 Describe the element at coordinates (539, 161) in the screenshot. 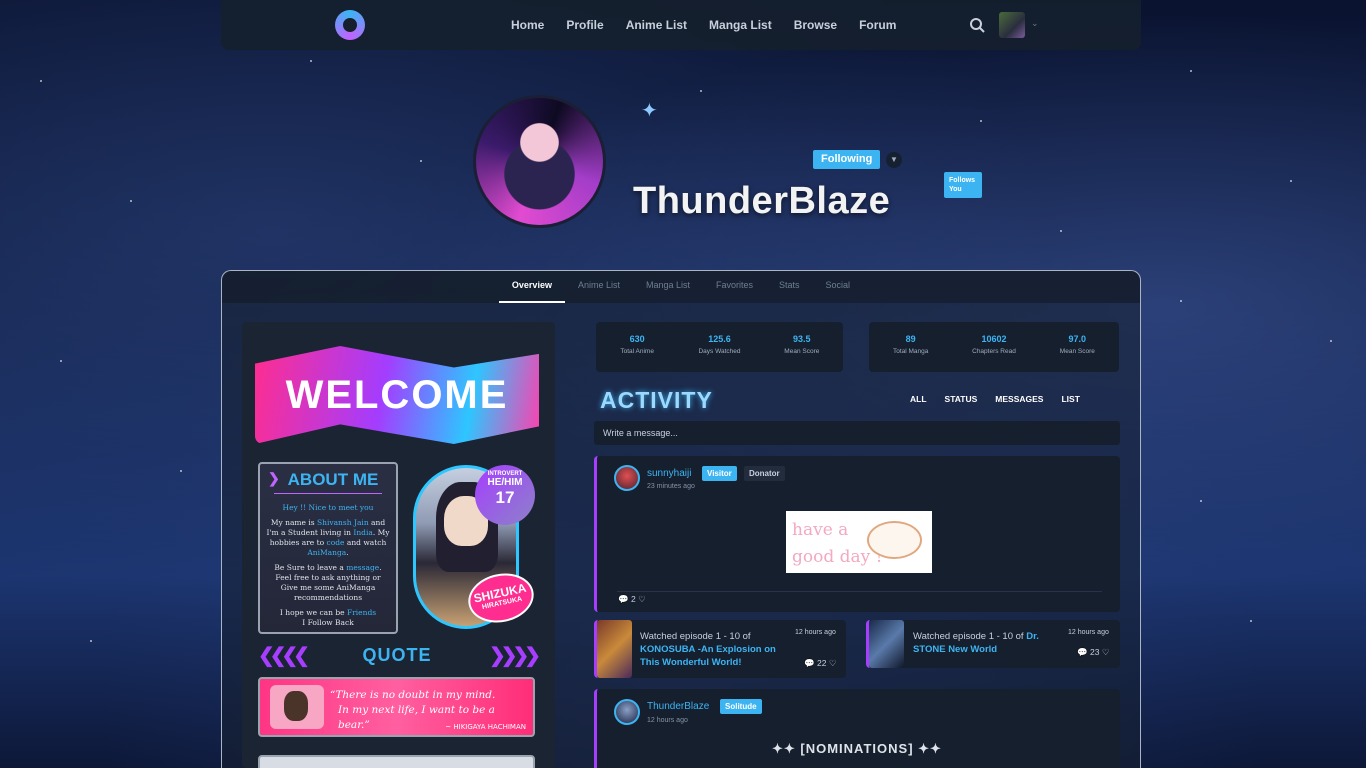

I see `profile-avatar` at that location.